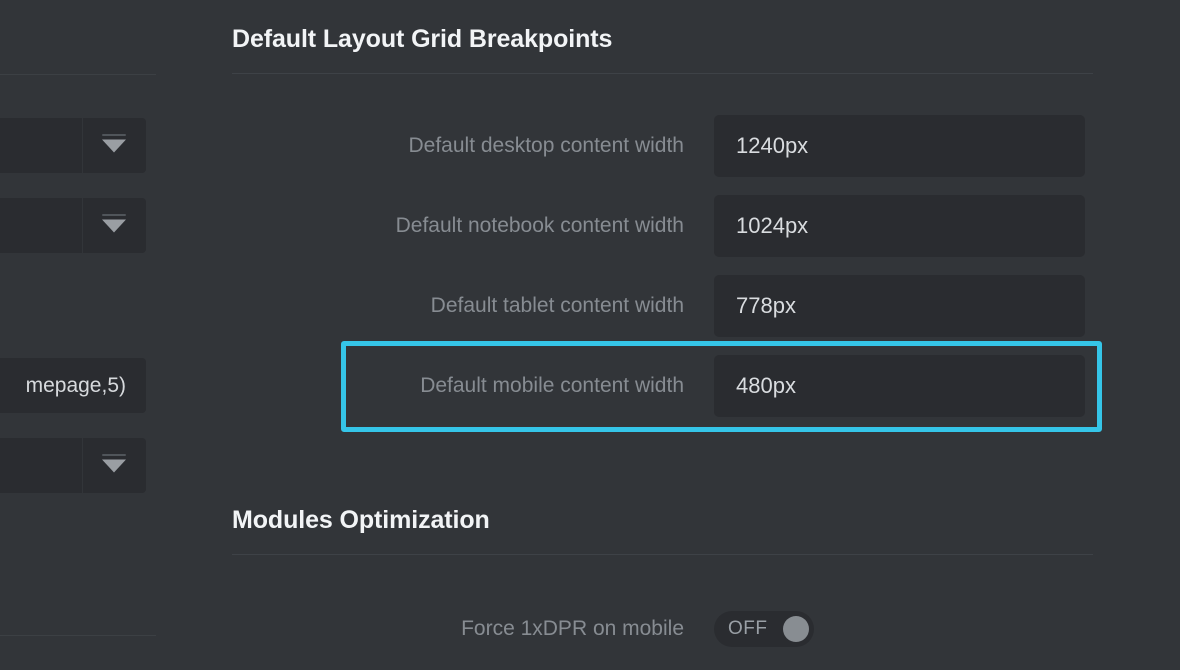 Image resolution: width=1180 pixels, height=670 pixels. What do you see at coordinates (899, 386) in the screenshot?
I see `input-mobile-width: 480px` at bounding box center [899, 386].